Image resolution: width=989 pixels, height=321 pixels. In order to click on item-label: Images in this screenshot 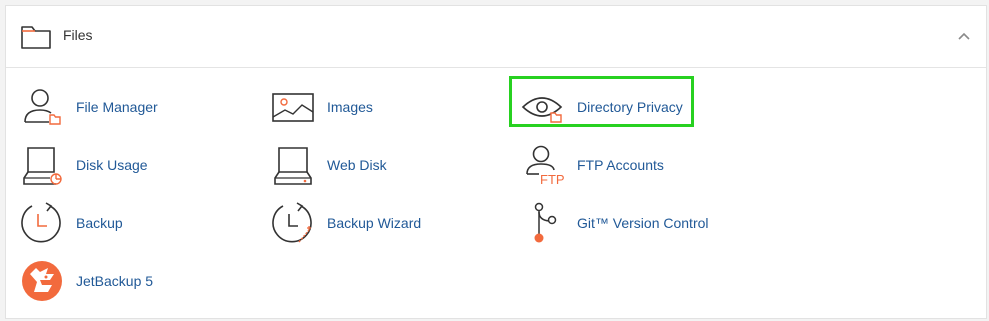, I will do `click(350, 107)`.